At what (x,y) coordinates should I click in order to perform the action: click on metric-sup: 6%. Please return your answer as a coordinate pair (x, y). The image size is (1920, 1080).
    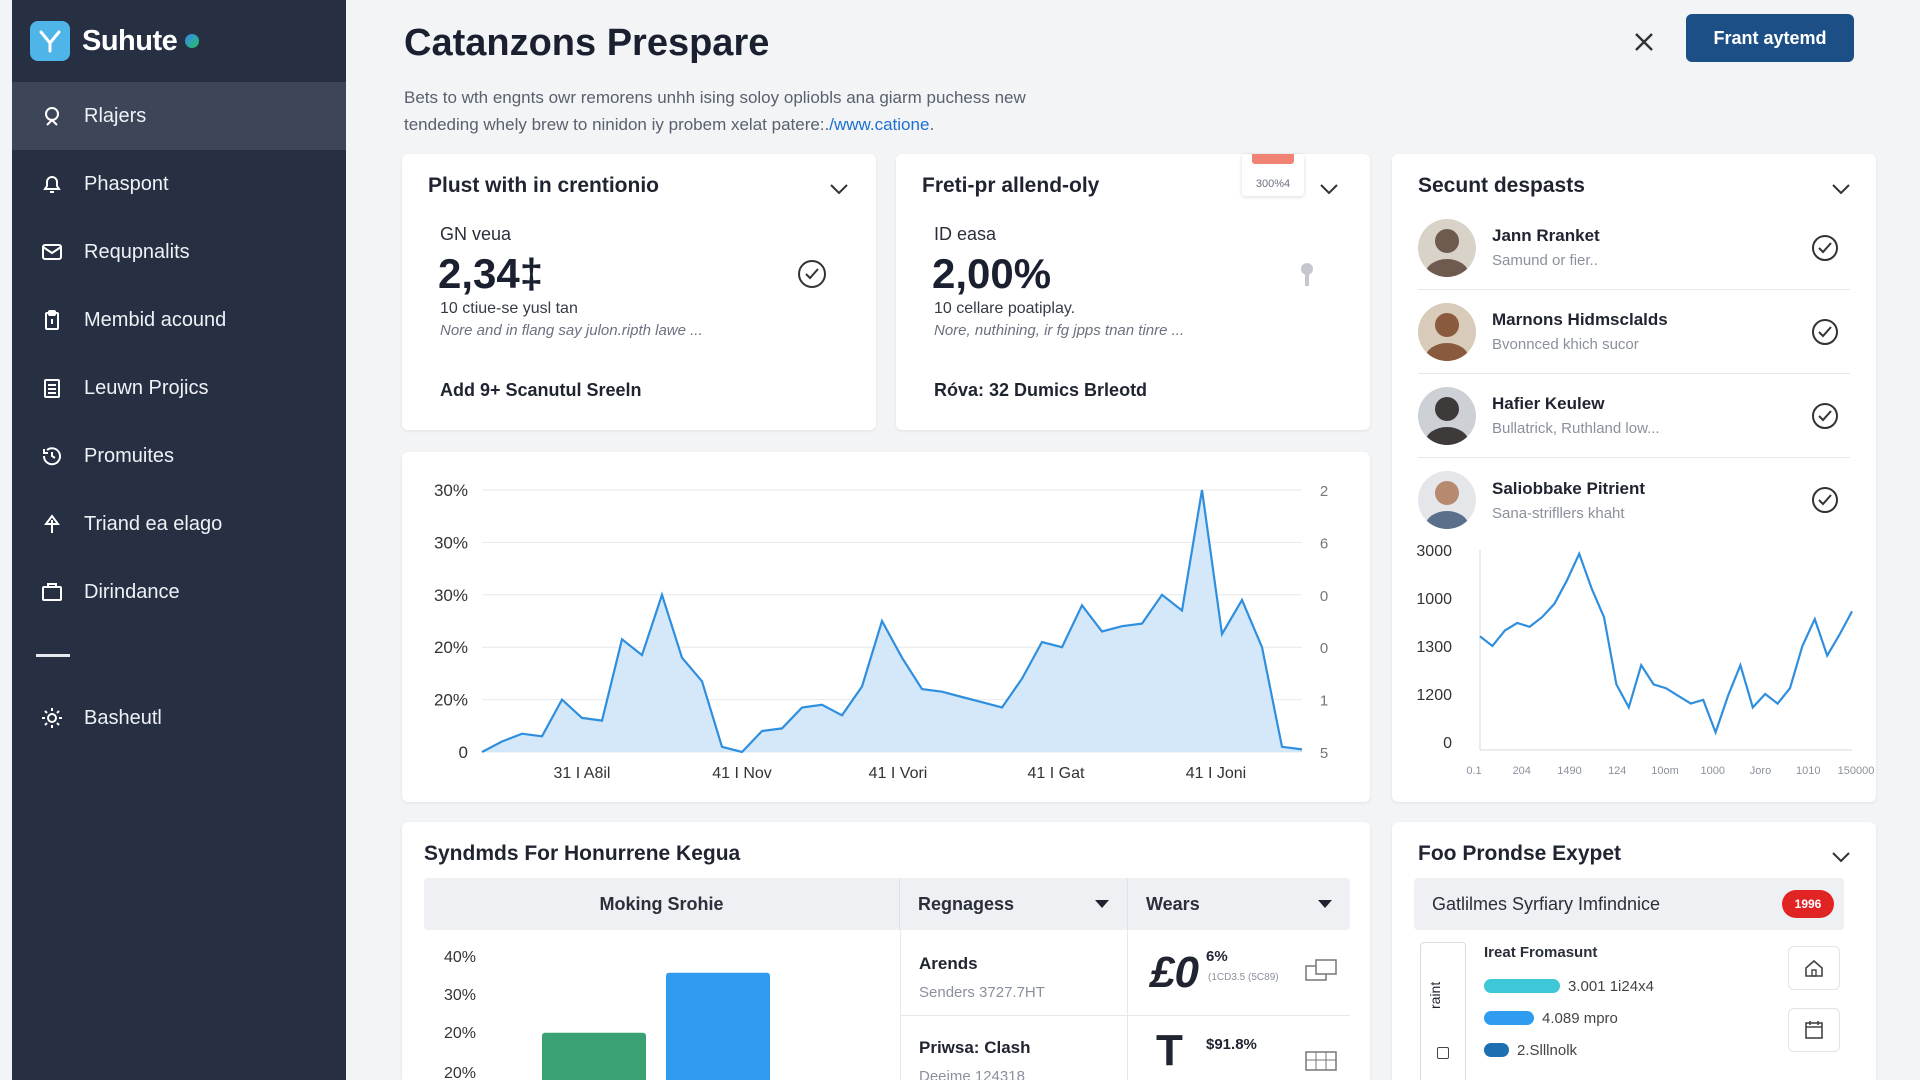
    Looking at the image, I should click on (1217, 956).